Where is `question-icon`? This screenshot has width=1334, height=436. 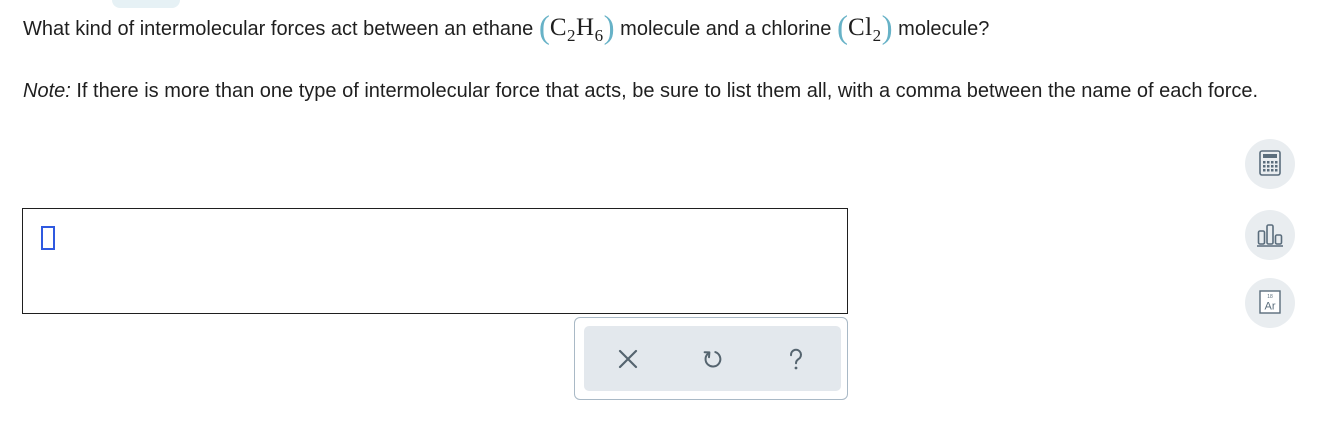 question-icon is located at coordinates (796, 359).